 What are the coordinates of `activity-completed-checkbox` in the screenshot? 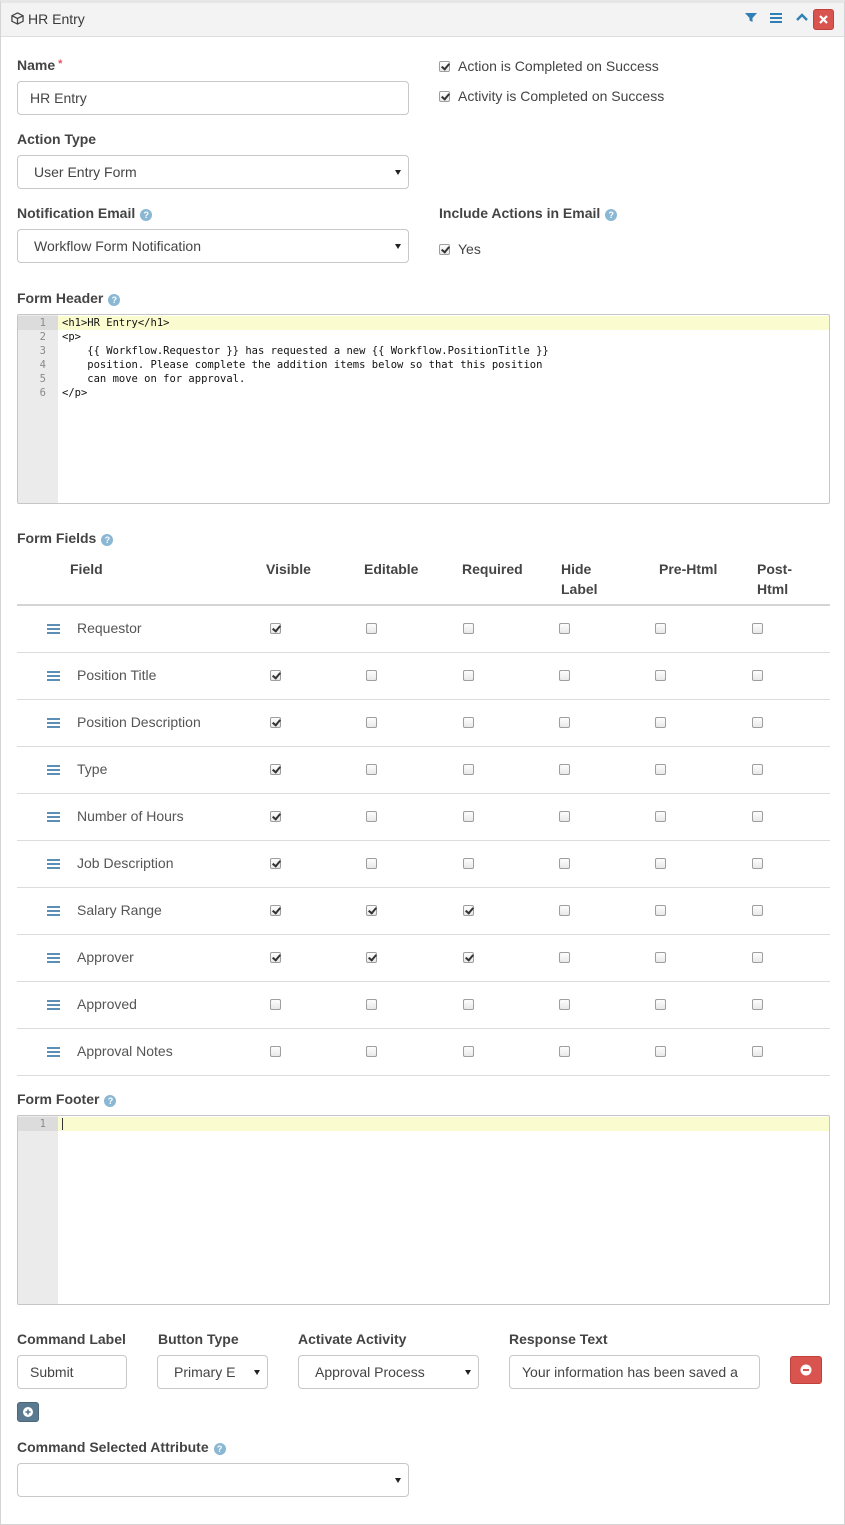 It's located at (444, 96).